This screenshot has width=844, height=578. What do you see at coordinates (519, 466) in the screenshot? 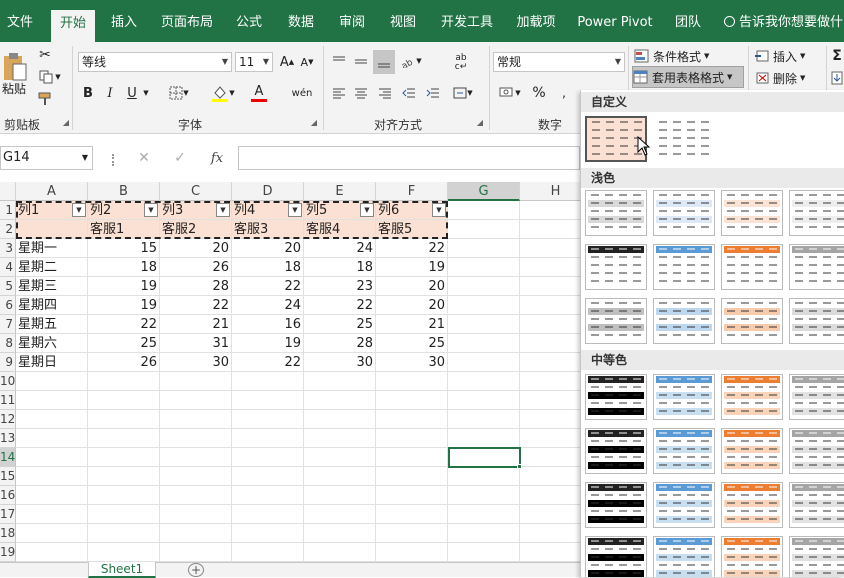
I see `fill-handle` at bounding box center [519, 466].